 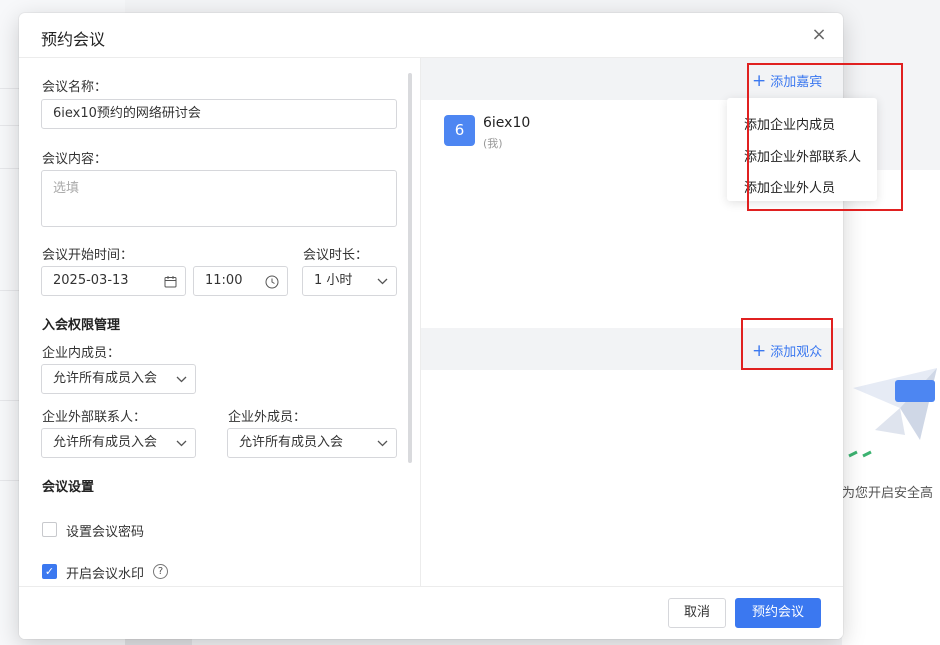 What do you see at coordinates (697, 613) in the screenshot?
I see `cancel-button: 取消` at bounding box center [697, 613].